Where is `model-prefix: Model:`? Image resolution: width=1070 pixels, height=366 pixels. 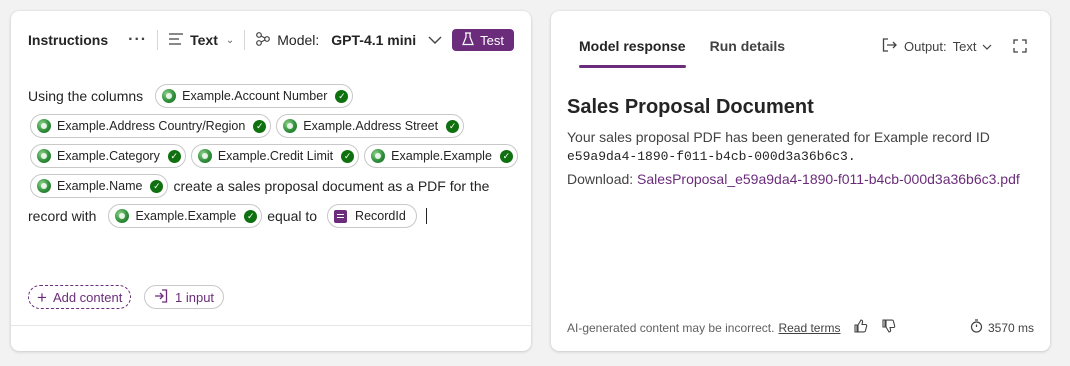
model-prefix: Model: is located at coordinates (298, 40).